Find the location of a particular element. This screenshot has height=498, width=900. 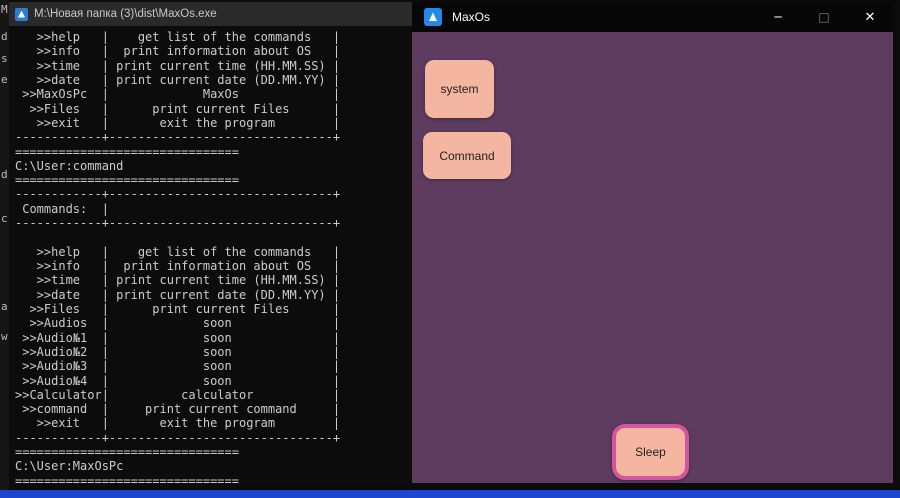

console-titlebar: M:\Новая папка (3)\dist\MaxOs.exe is located at coordinates (210, 14).